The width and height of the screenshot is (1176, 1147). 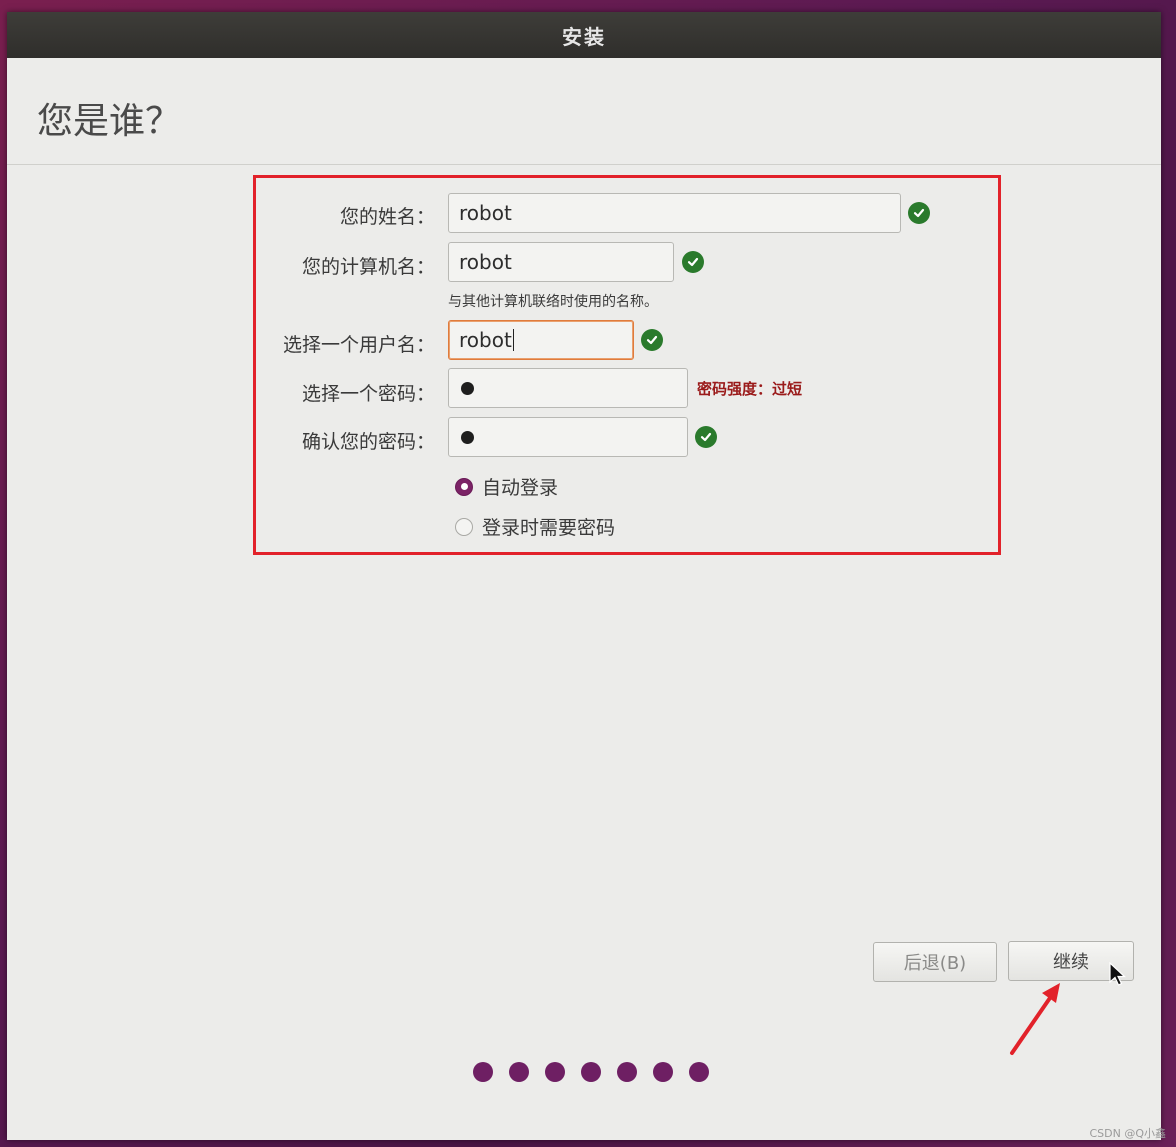 What do you see at coordinates (693, 262) in the screenshot?
I see `computer-name-valid-check-icon` at bounding box center [693, 262].